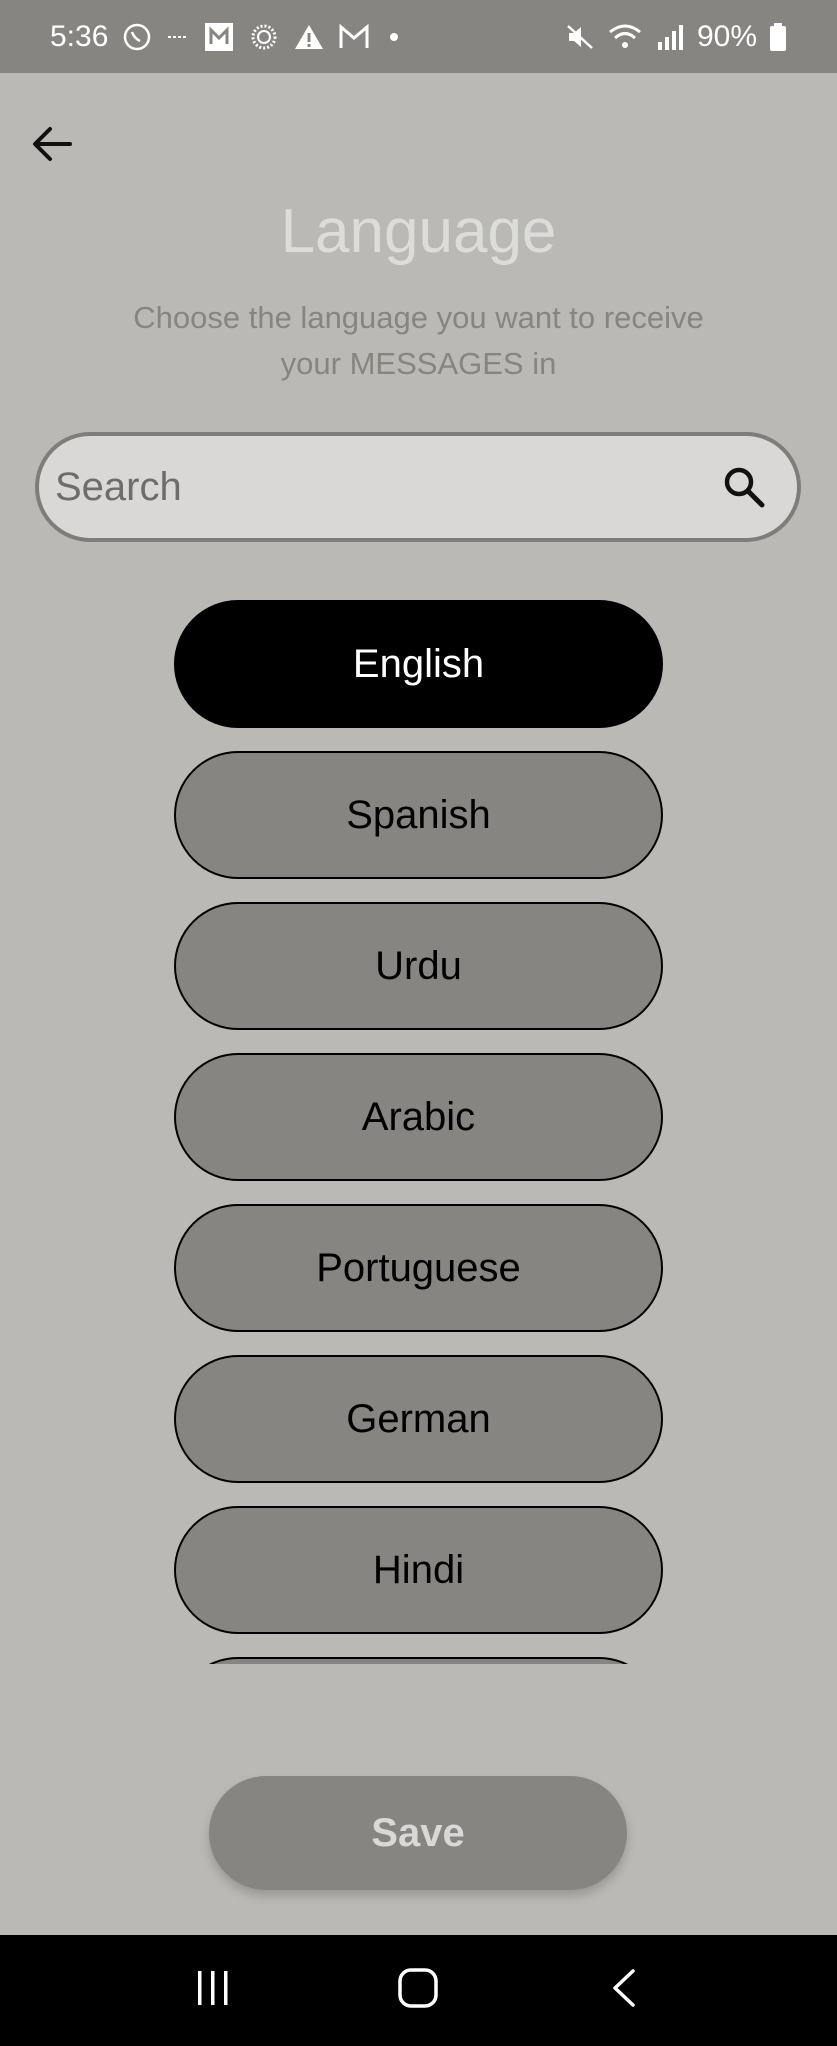 The height and width of the screenshot is (2046, 837). I want to click on warning-icon, so click(309, 37).